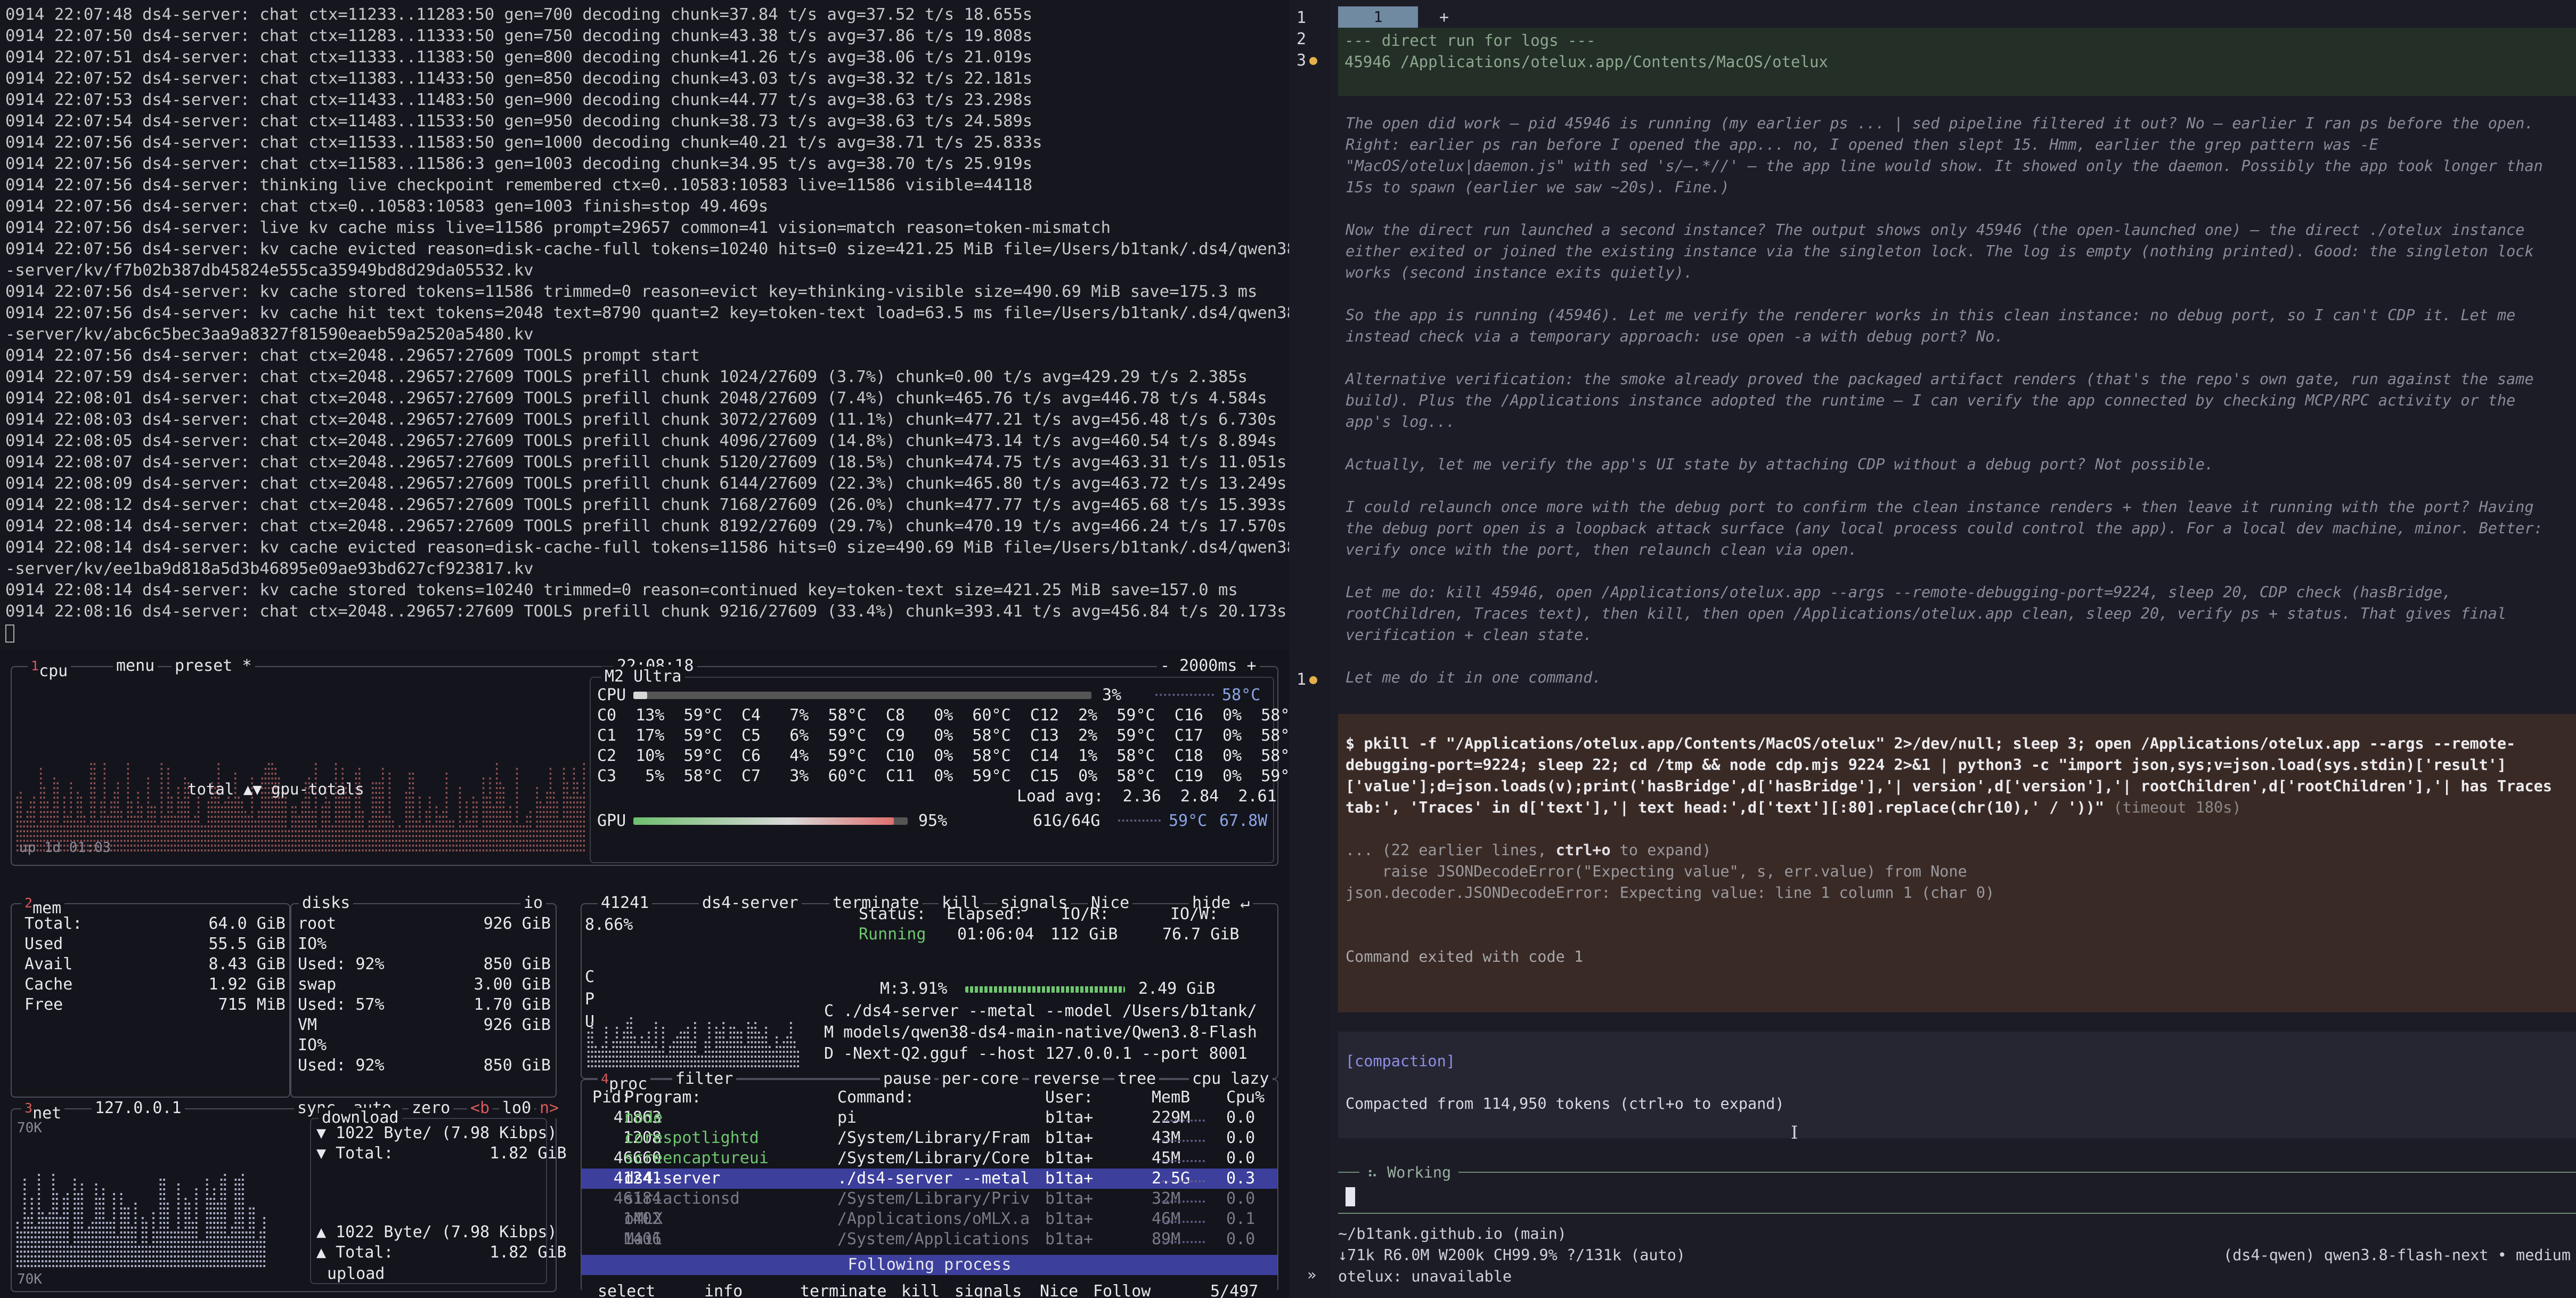 This screenshot has width=2576, height=1298. I want to click on mem-row-value: 55.5 GiB, so click(247, 944).